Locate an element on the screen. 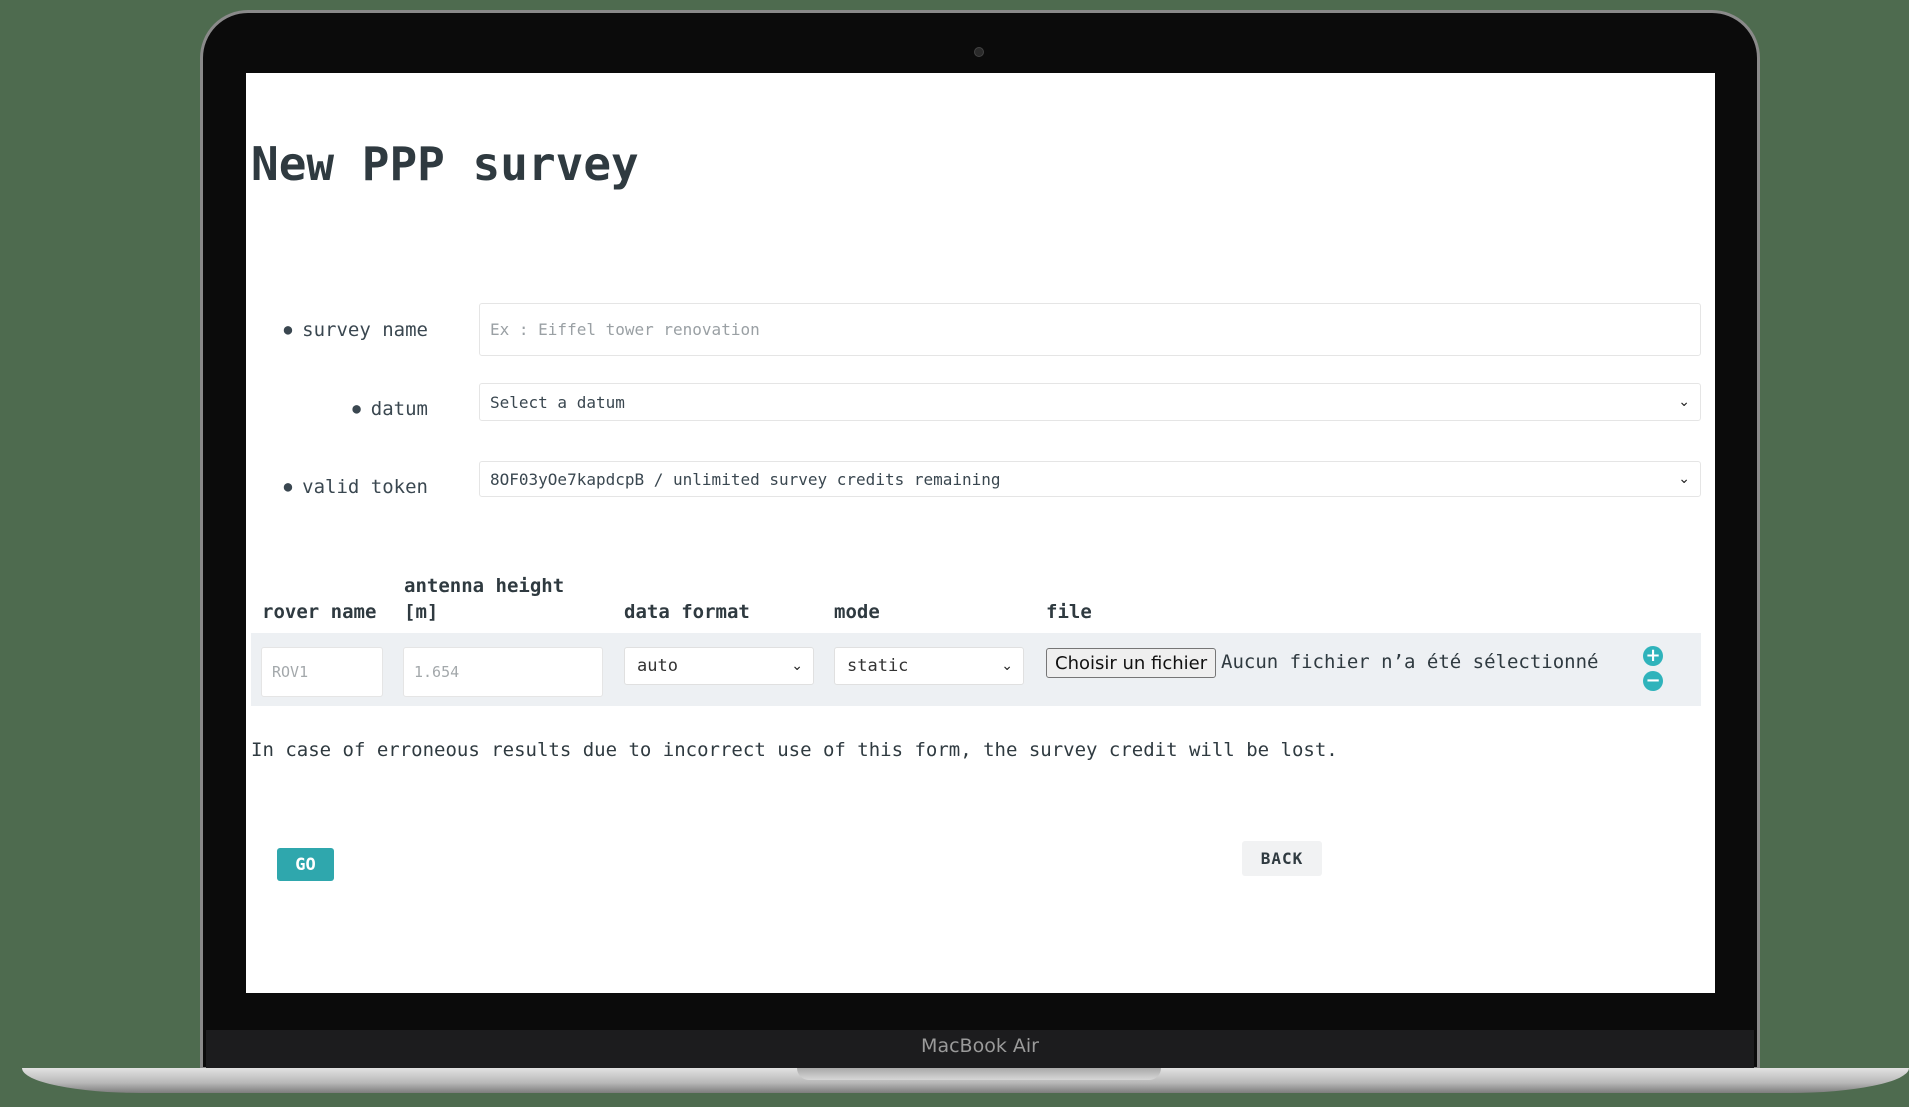 The width and height of the screenshot is (1909, 1107). header-rover-name: rover name is located at coordinates (319, 612).